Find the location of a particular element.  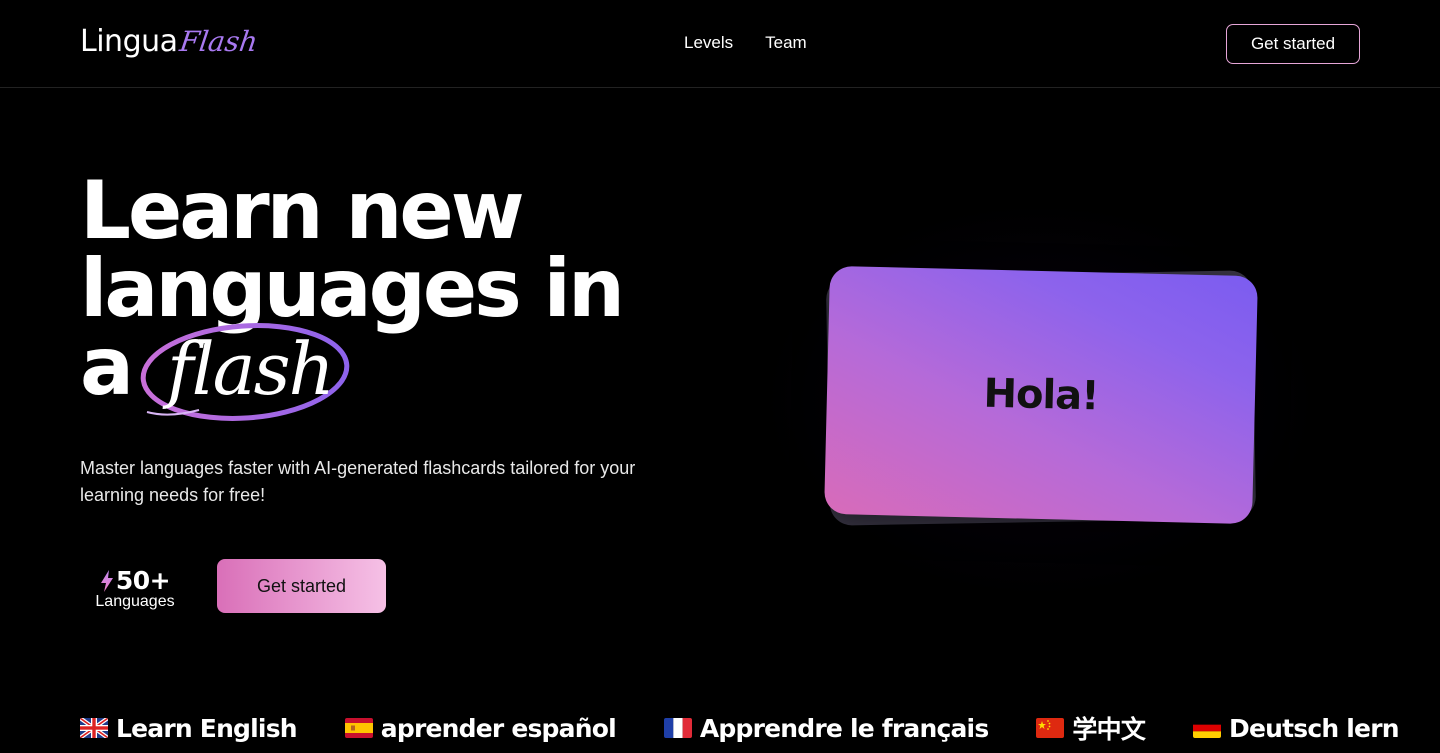

flashcard-word: Hola! is located at coordinates (1041, 395).